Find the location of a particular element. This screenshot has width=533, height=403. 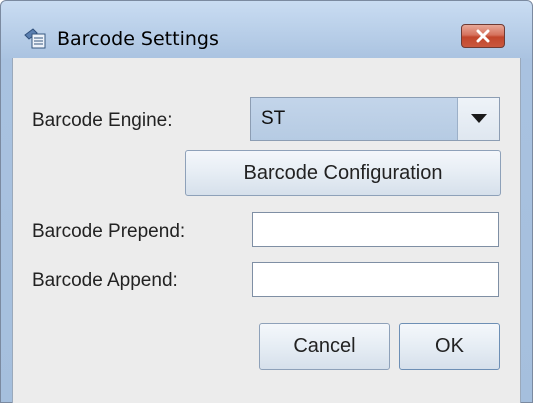

window-title: Barcode Settings is located at coordinates (138, 39).